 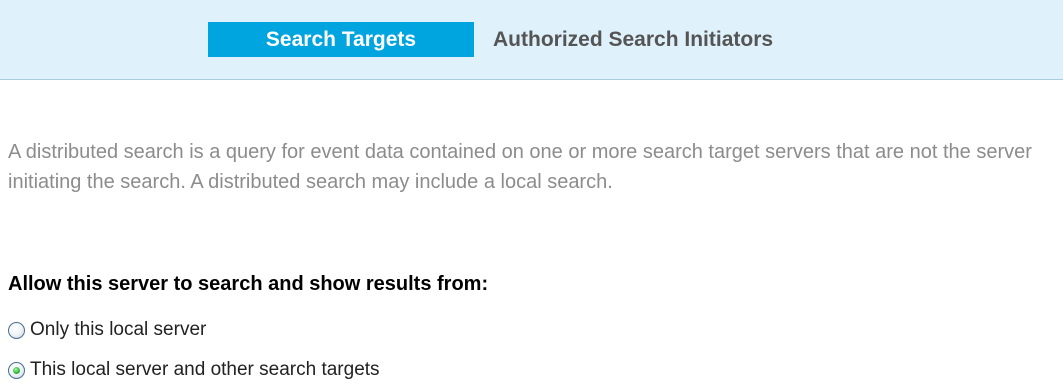 What do you see at coordinates (633, 39) in the screenshot?
I see `tab-authorized-search-initiators: Authorized Search Initiators` at bounding box center [633, 39].